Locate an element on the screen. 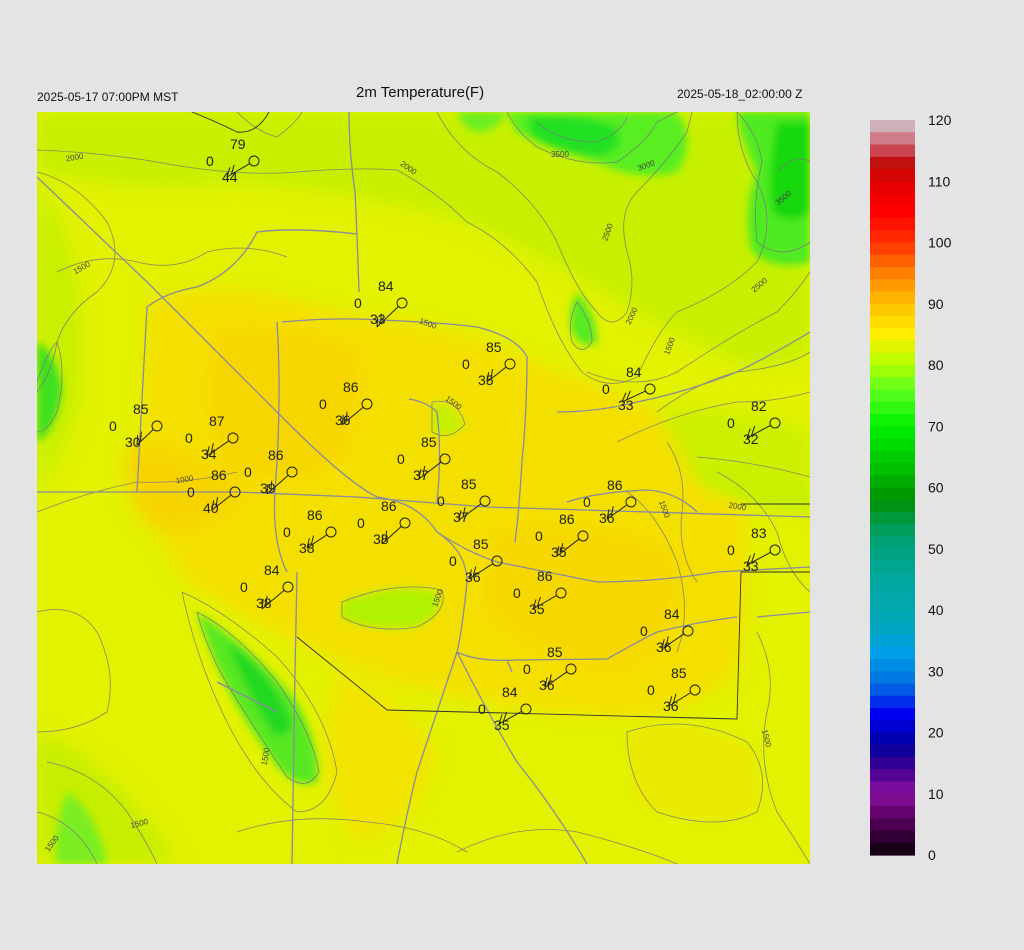  colorbar: 1201101009080706050403020100 is located at coordinates (911, 487).